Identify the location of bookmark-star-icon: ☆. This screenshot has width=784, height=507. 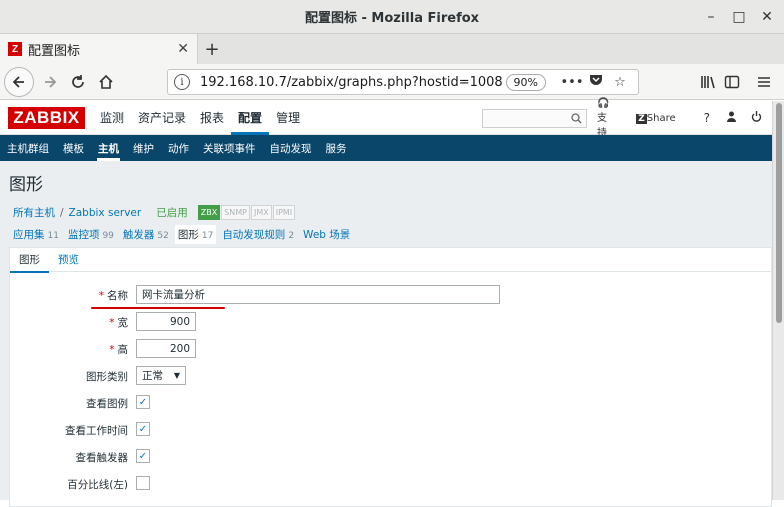
(620, 82).